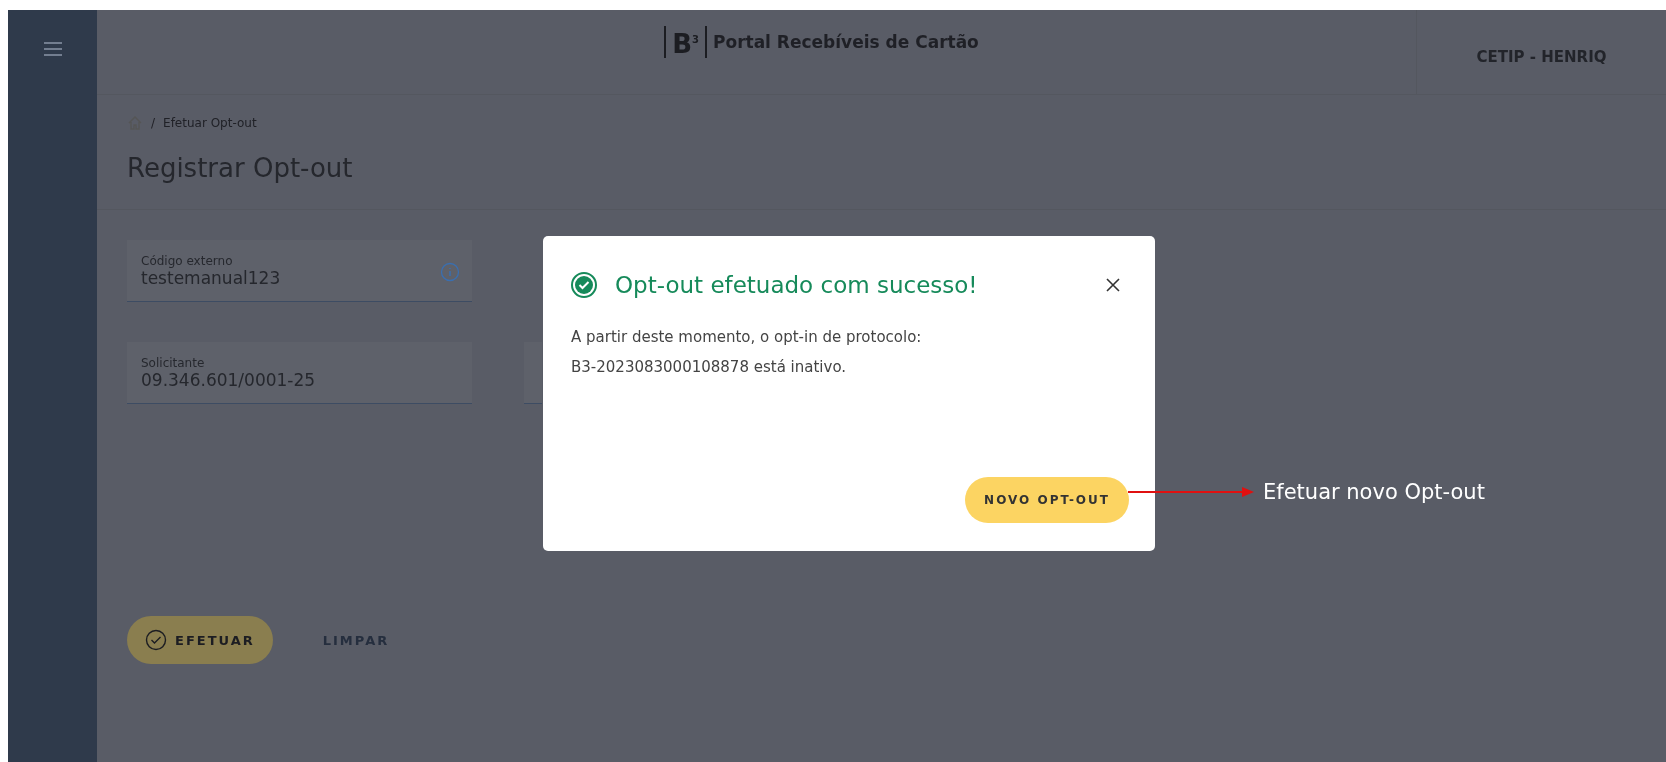 The height and width of the screenshot is (762, 1666). Describe the element at coordinates (200, 640) in the screenshot. I see `submit-button: EFETUAR` at that location.